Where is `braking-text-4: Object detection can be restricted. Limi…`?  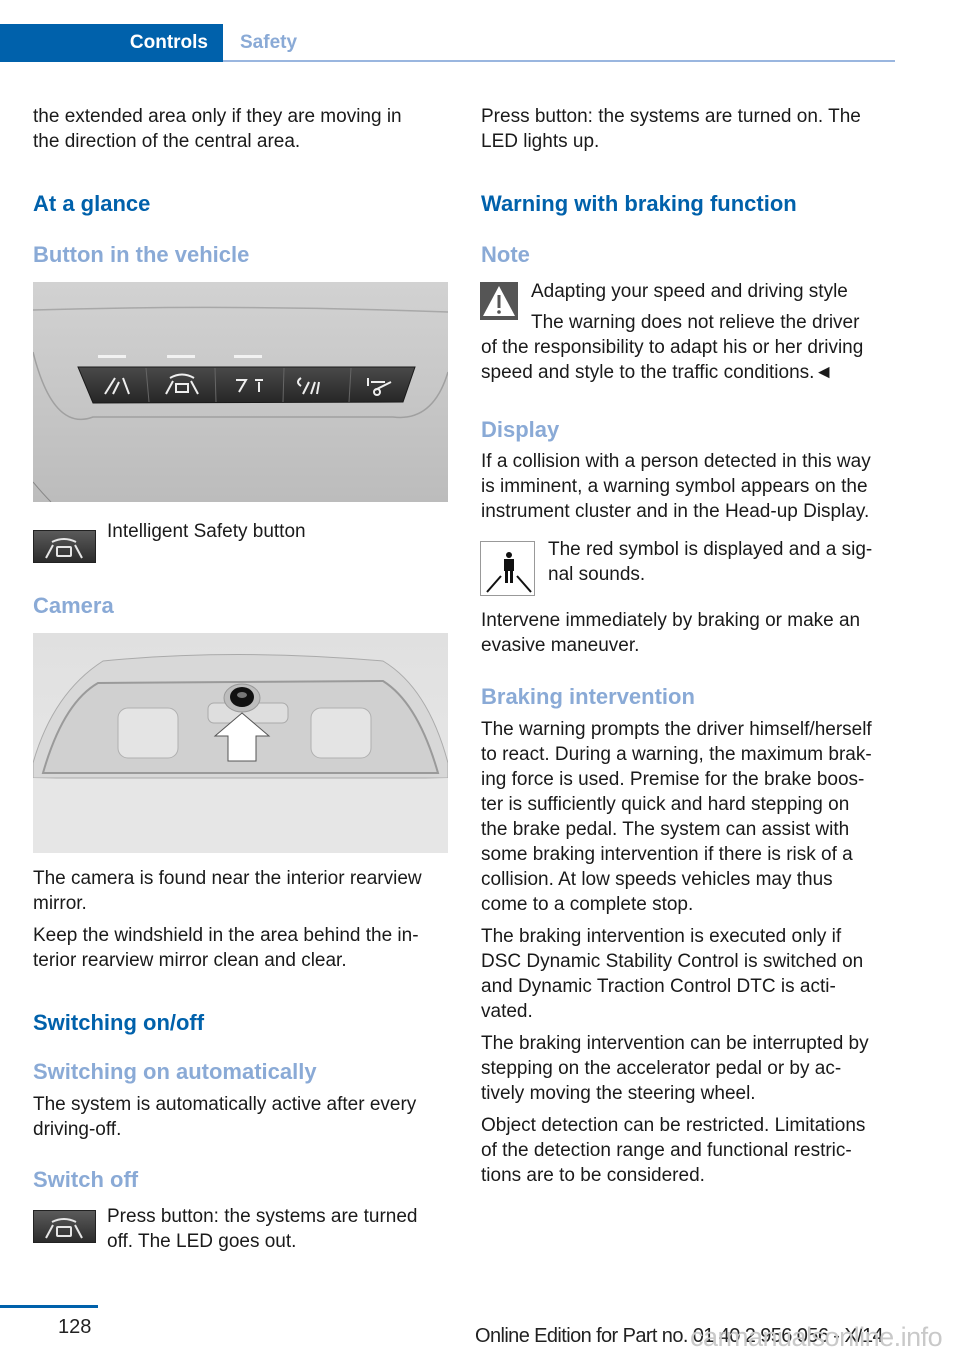 braking-text-4: Object detection can be restricted. Limi… is located at coordinates (673, 1150).